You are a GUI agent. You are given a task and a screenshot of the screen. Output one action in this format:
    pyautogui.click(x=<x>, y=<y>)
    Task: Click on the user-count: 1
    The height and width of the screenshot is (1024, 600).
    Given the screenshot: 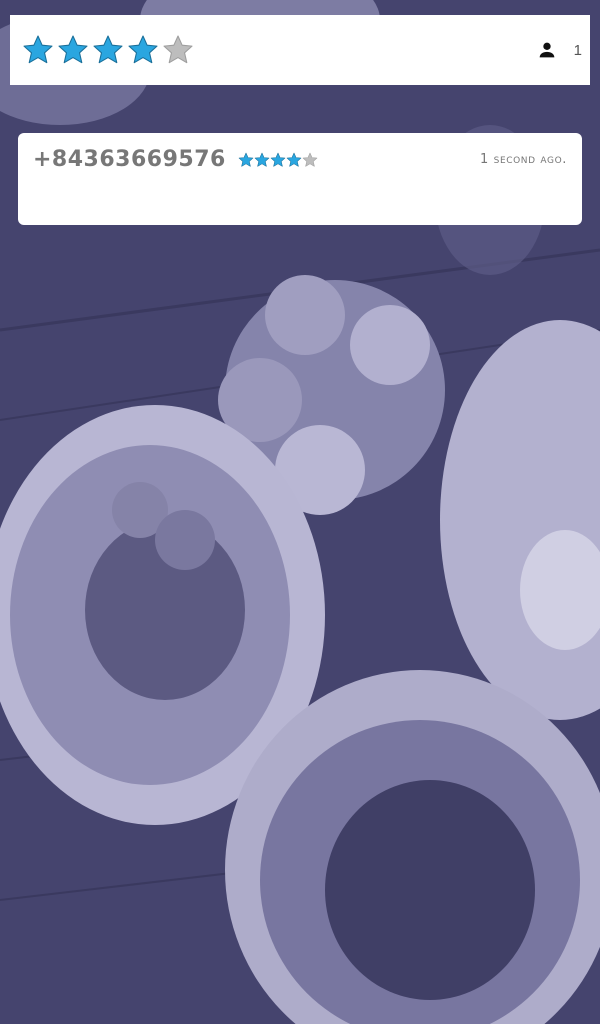 What is the action you would take?
    pyautogui.click(x=559, y=50)
    